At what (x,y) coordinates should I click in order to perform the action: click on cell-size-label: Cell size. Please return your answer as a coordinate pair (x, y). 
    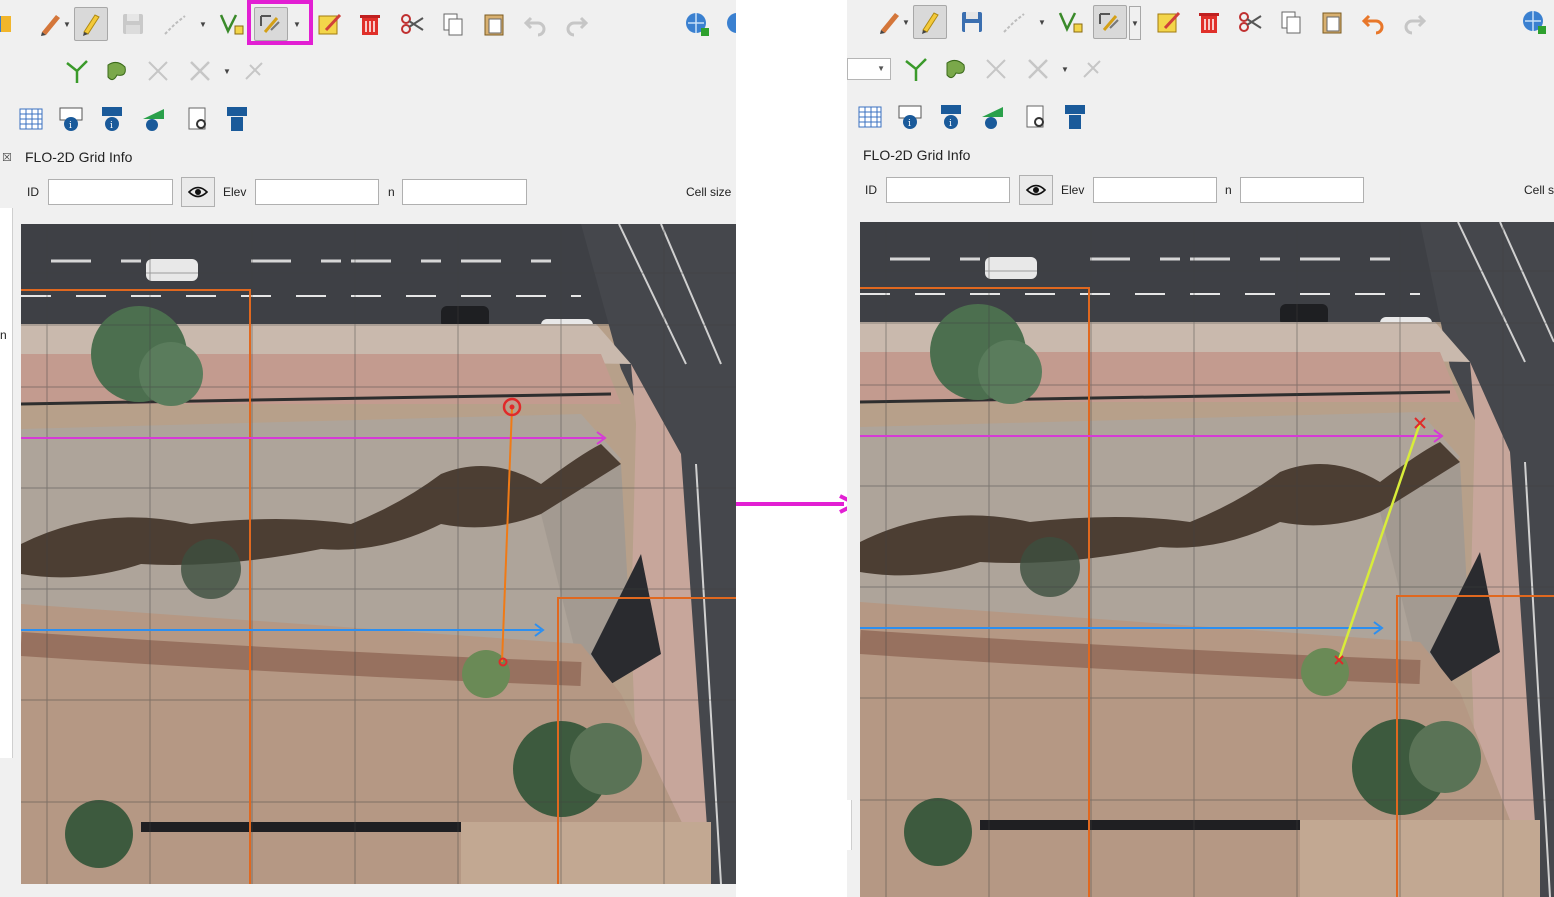
    Looking at the image, I should click on (709, 192).